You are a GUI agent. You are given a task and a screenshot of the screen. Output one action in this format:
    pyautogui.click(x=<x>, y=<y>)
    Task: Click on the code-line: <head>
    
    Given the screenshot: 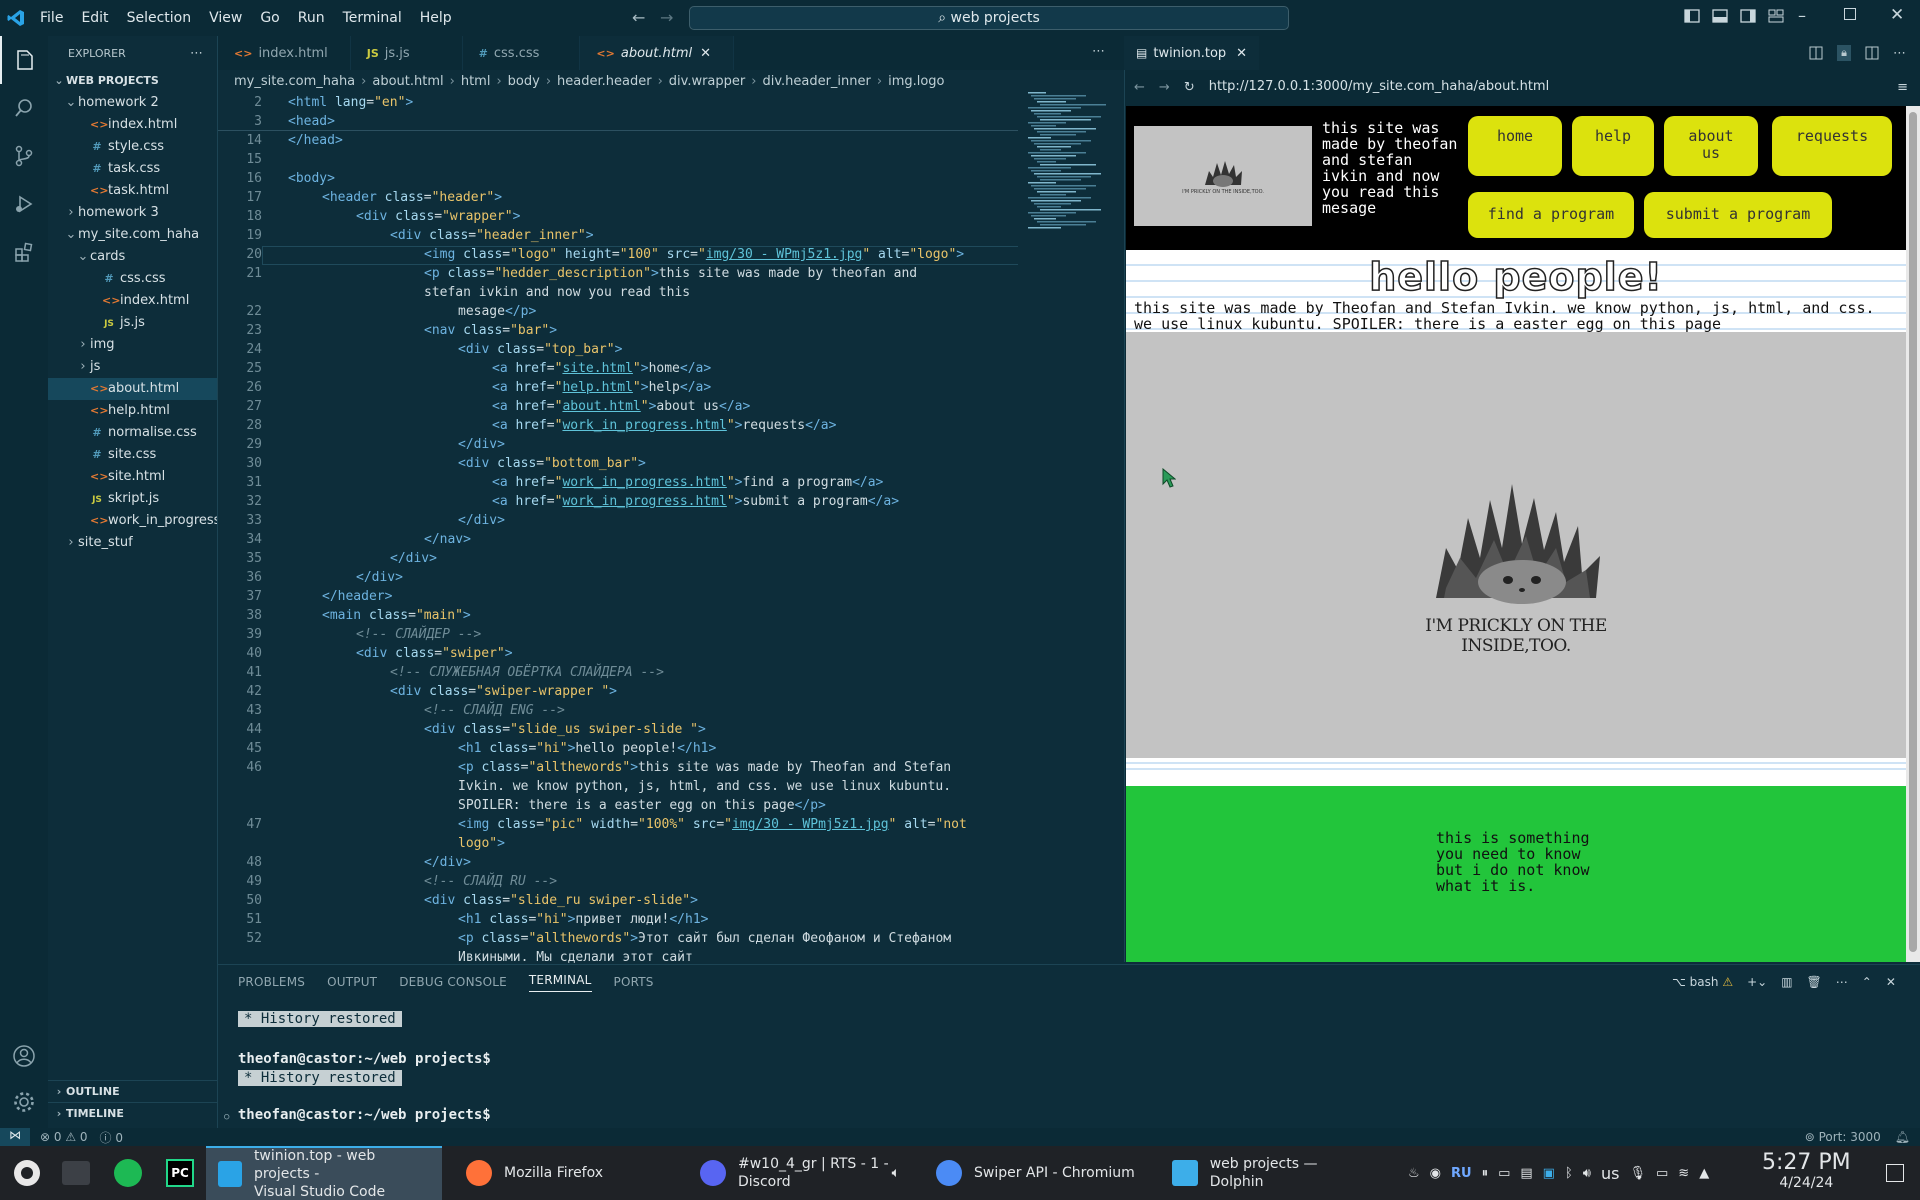 What is the action you would take?
    pyautogui.click(x=311, y=121)
    